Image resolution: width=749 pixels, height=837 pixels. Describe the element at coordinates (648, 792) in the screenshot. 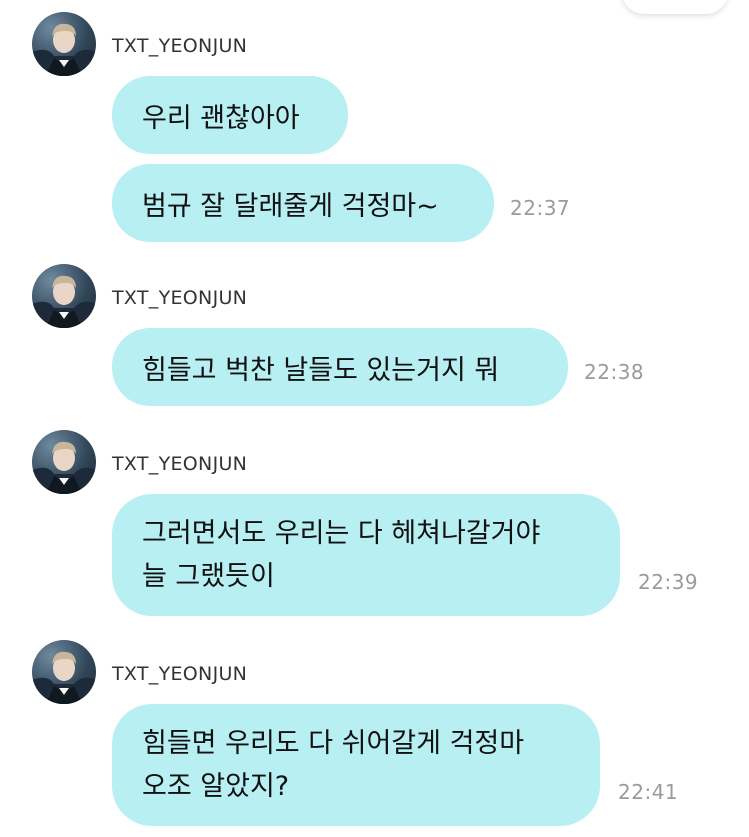

I see `message-time: 22:41` at that location.